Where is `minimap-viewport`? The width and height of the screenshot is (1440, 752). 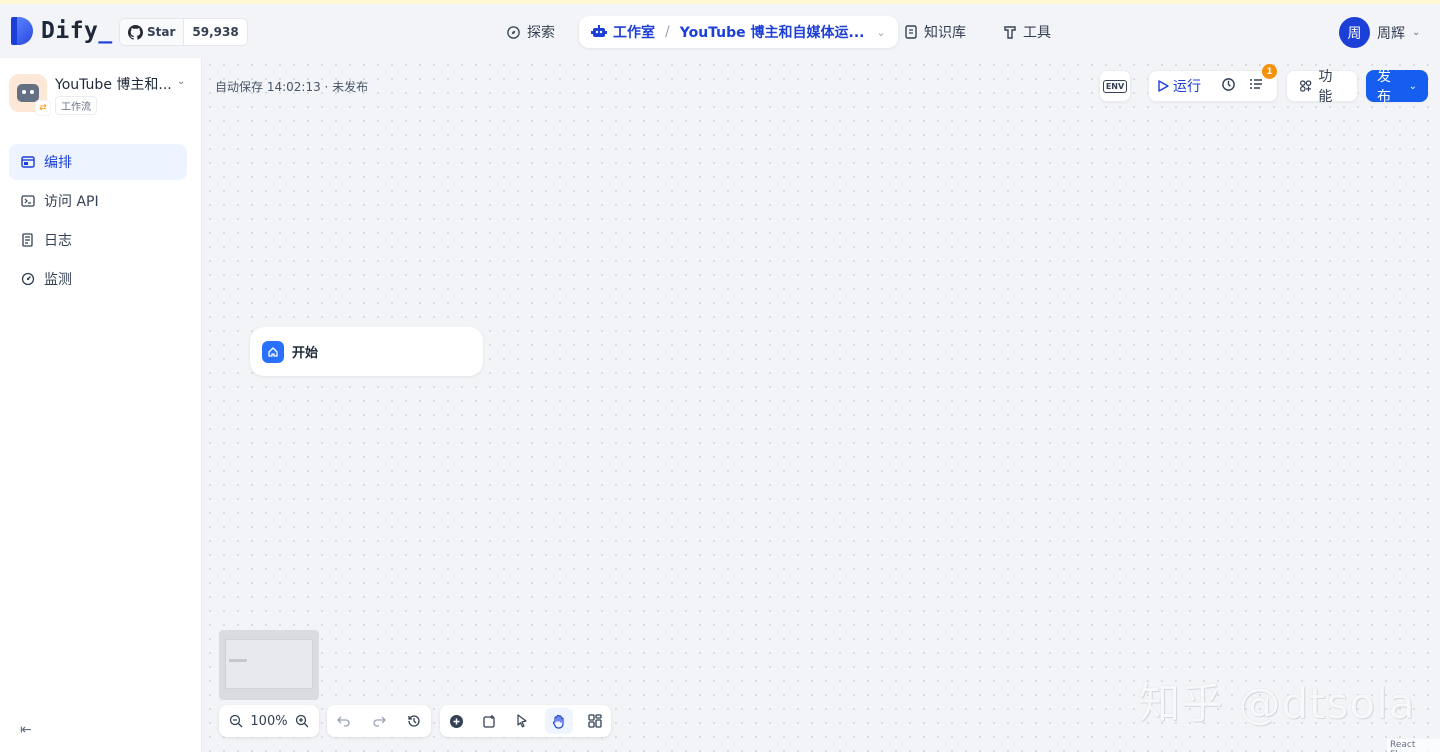 minimap-viewport is located at coordinates (269, 664).